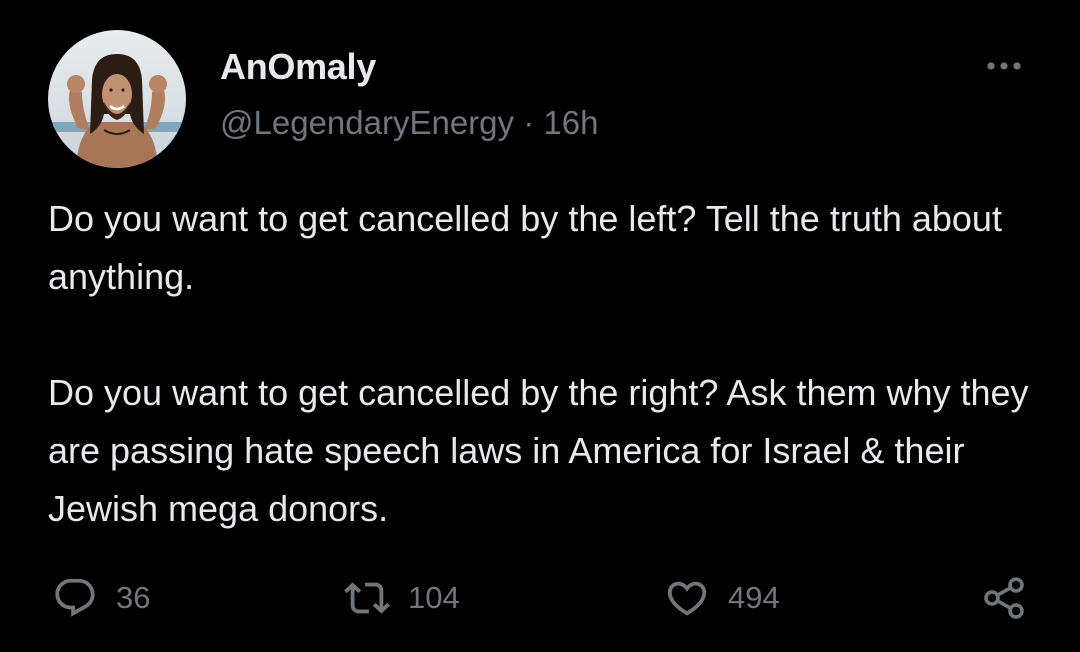  I want to click on like-button: 494, so click(722, 598).